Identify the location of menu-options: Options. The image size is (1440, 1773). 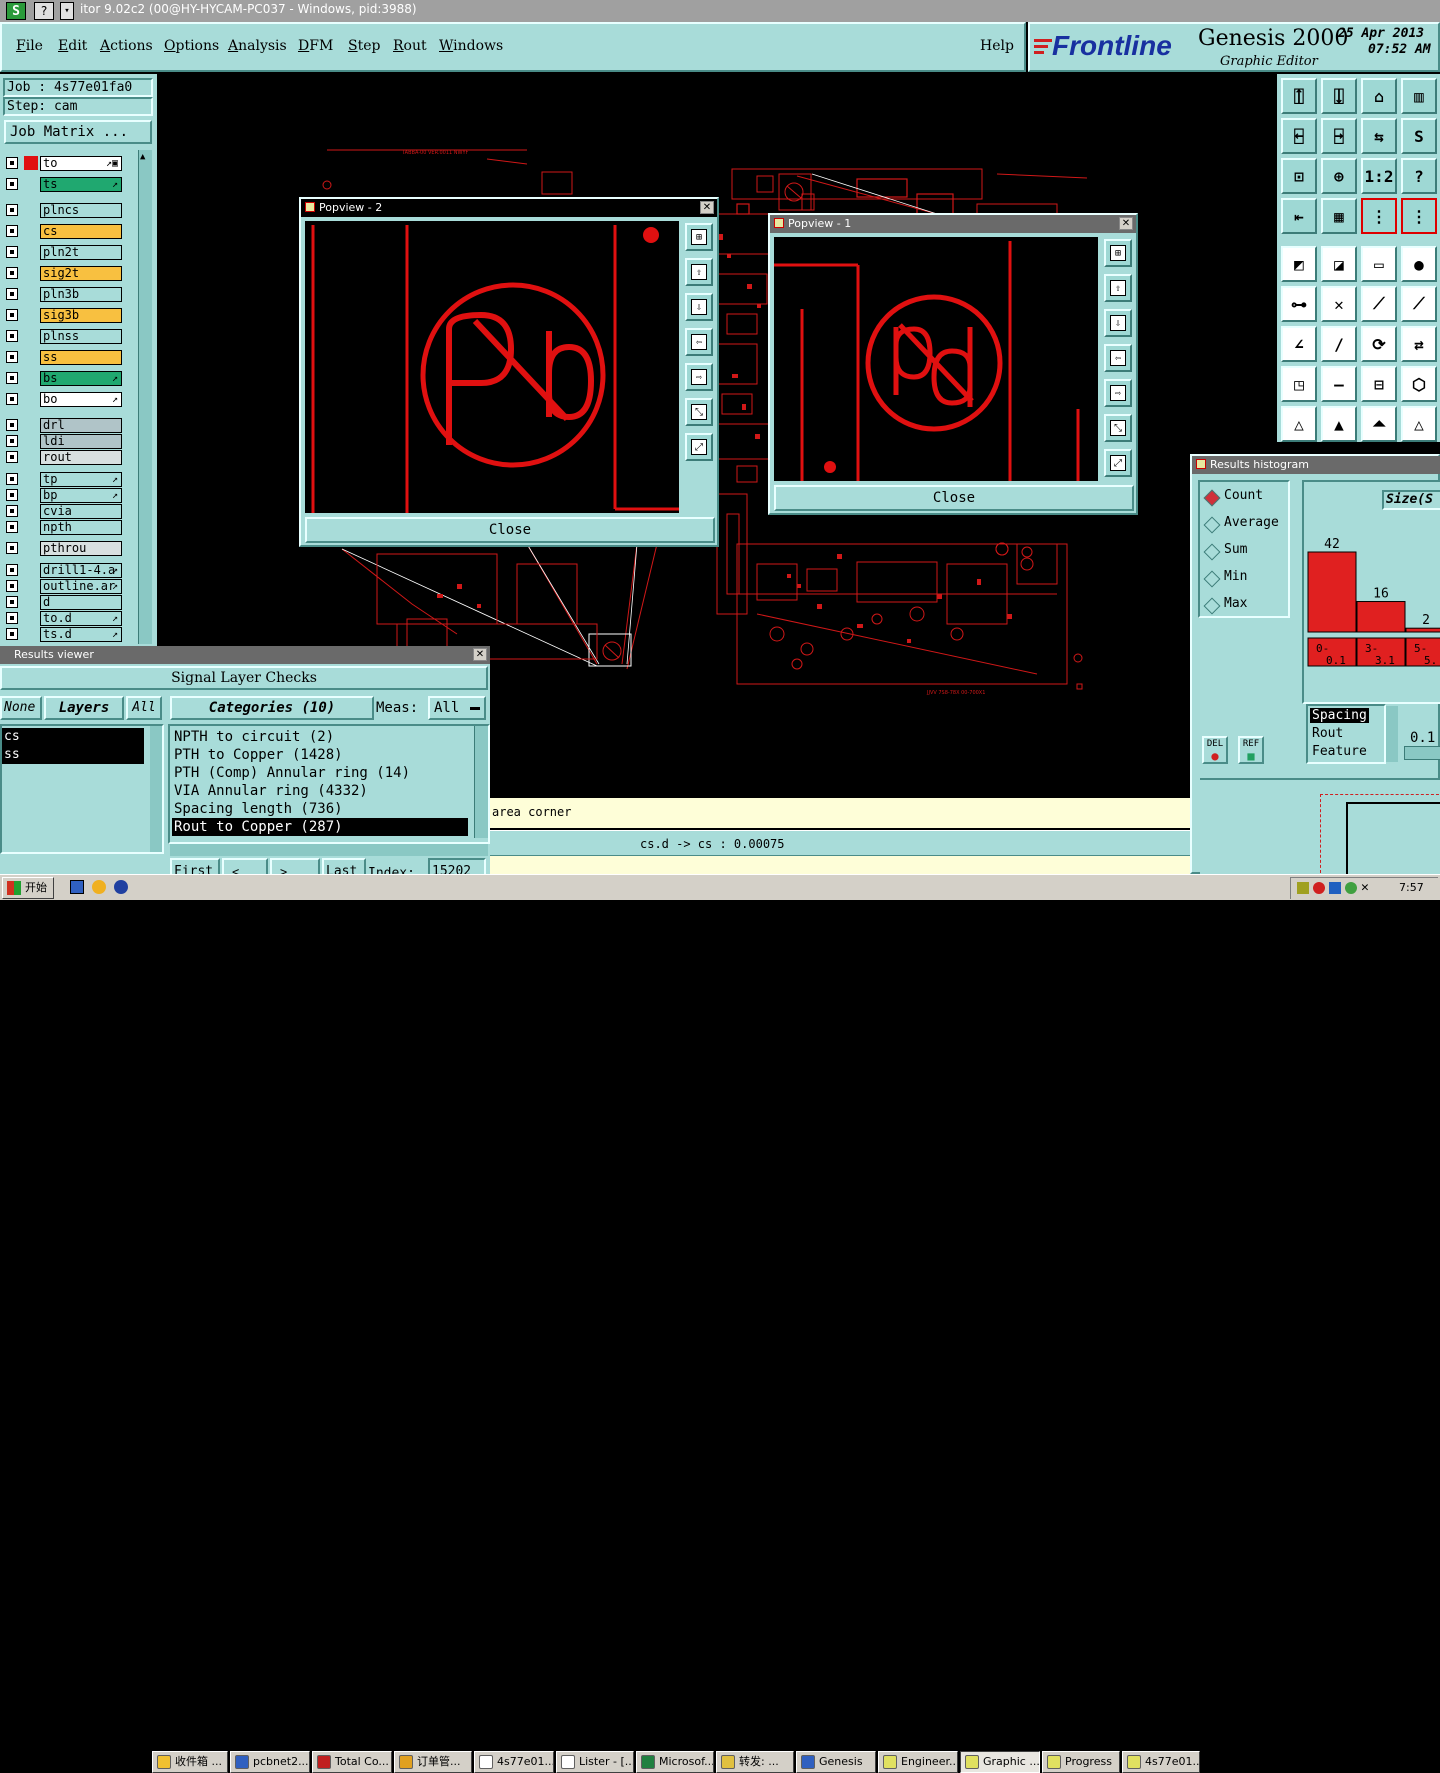
(191, 46).